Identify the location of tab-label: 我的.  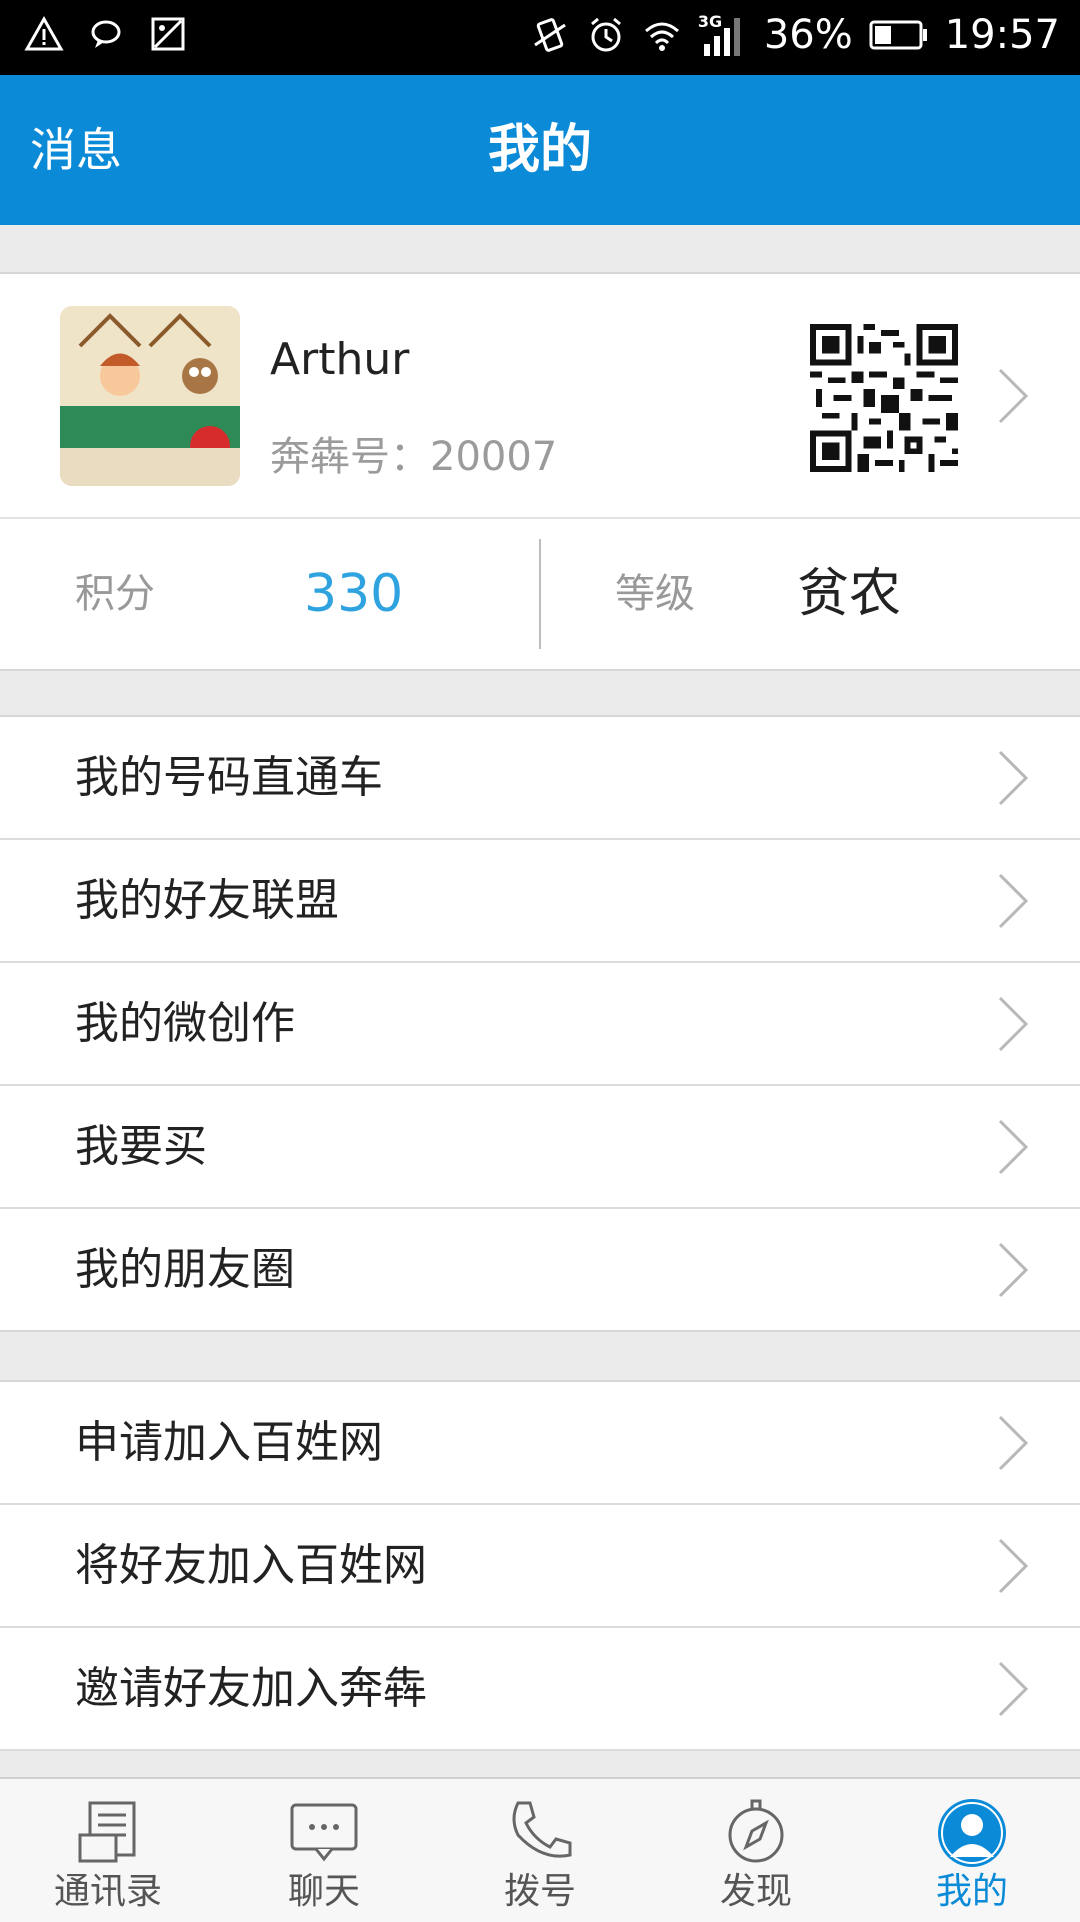
(971, 1891).